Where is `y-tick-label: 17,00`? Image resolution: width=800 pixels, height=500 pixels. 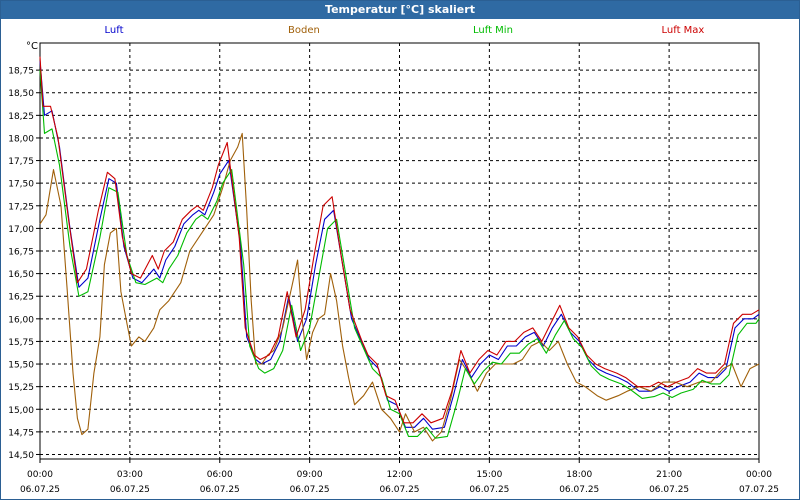
y-tick-label: 17,00 is located at coordinates (21, 230).